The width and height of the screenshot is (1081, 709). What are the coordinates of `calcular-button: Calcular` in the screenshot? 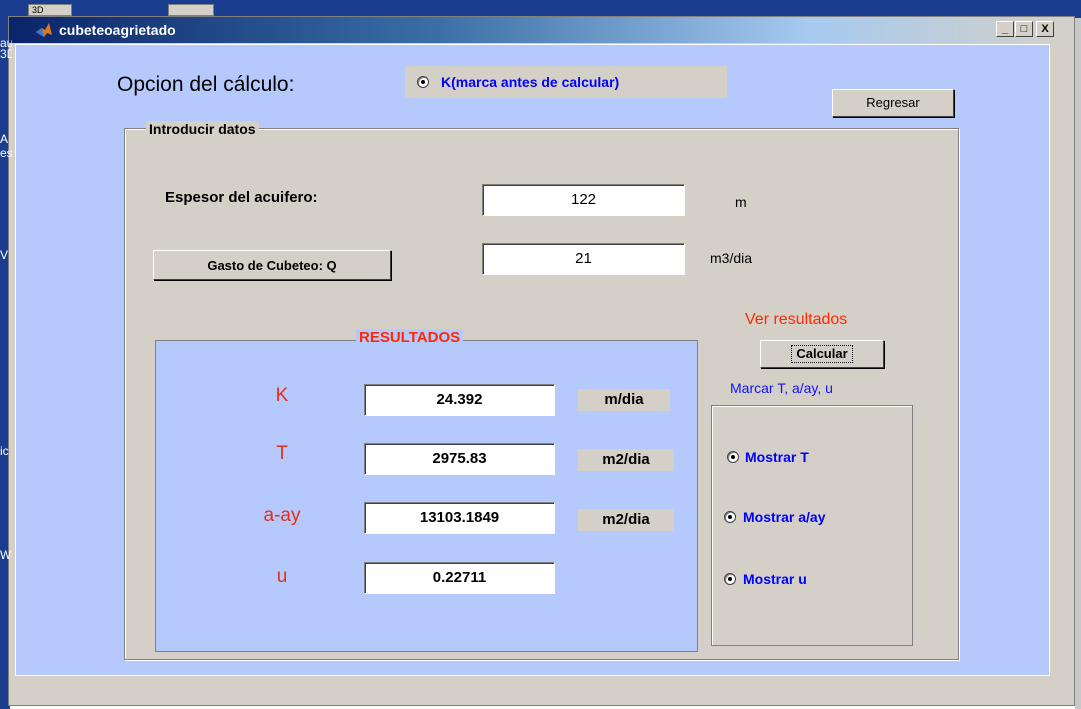 It's located at (822, 354).